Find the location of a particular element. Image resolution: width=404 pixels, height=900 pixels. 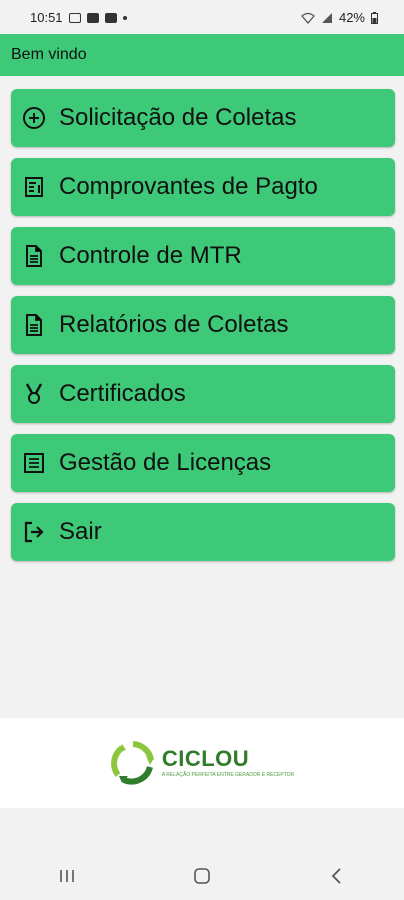

menu-item-label: Relatórios de Coletas is located at coordinates (174, 324).